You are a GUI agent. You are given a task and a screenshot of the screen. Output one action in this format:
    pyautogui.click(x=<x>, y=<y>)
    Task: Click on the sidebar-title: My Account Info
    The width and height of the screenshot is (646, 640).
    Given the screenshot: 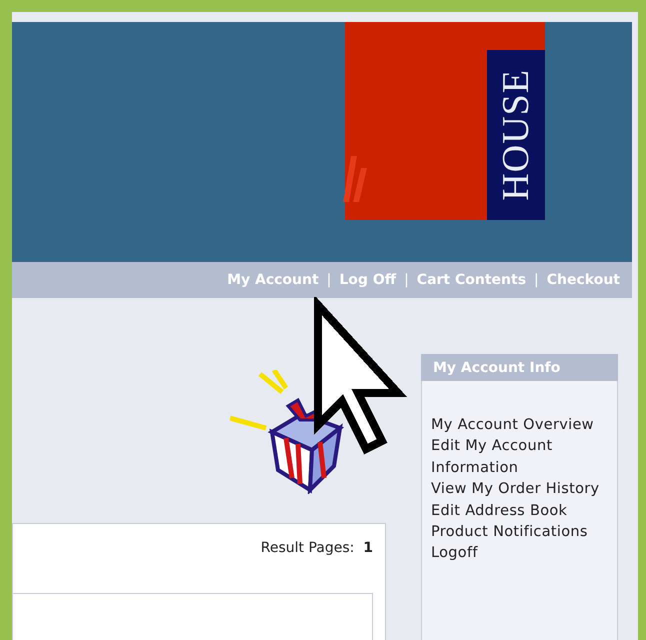 What is the action you would take?
    pyautogui.click(x=519, y=367)
    